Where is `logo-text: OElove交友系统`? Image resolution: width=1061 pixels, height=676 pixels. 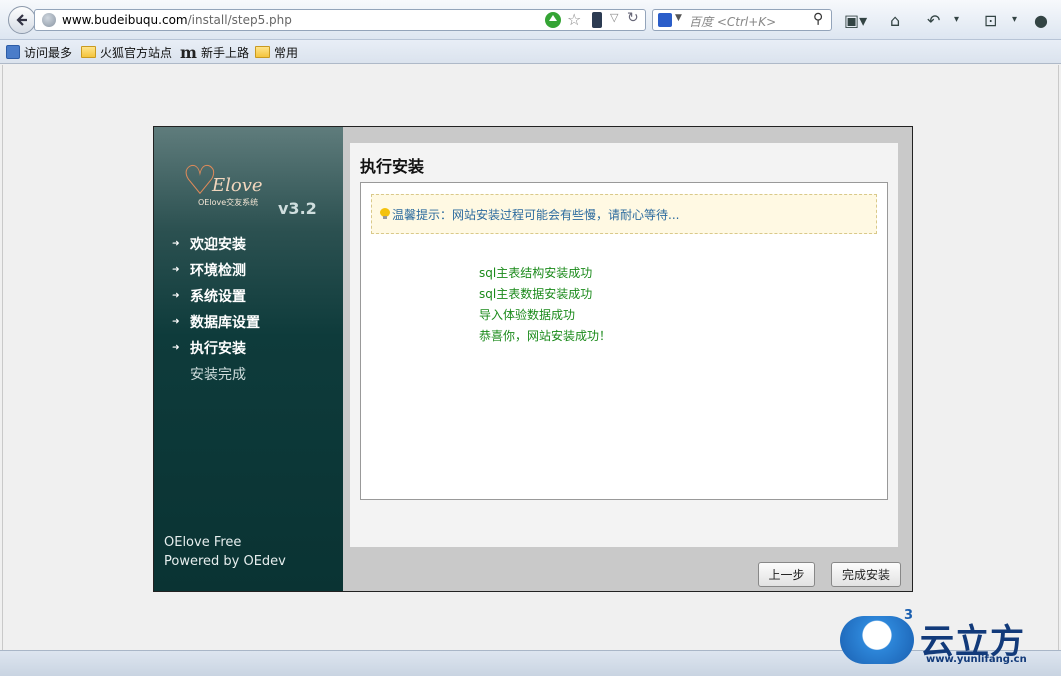
logo-text: OElove交友系统 is located at coordinates (228, 202).